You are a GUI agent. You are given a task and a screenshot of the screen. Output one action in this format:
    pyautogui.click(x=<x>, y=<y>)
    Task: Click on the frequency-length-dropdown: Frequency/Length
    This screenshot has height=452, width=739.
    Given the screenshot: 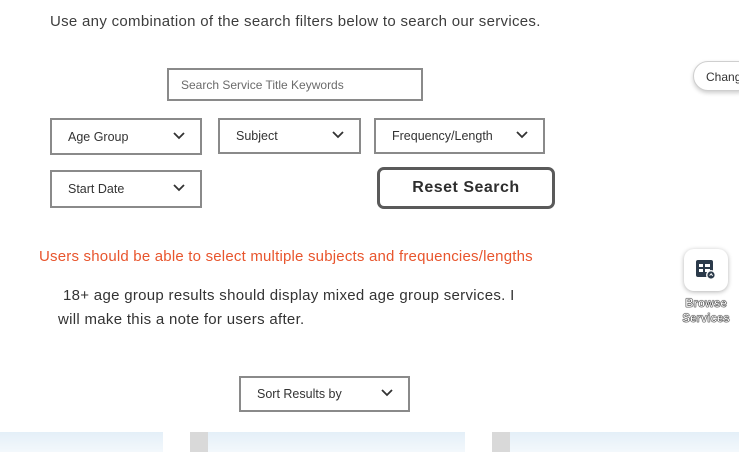 What is the action you would take?
    pyautogui.click(x=459, y=136)
    